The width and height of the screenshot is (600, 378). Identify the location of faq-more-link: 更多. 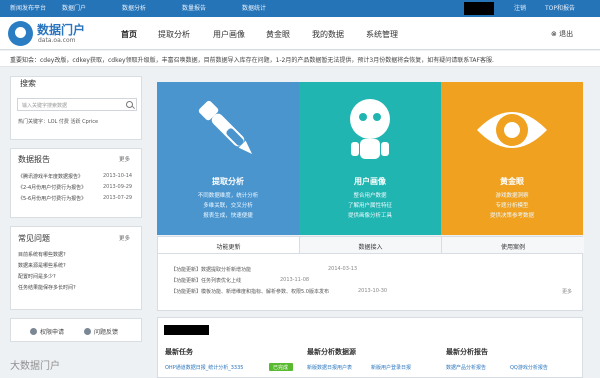
(124, 238).